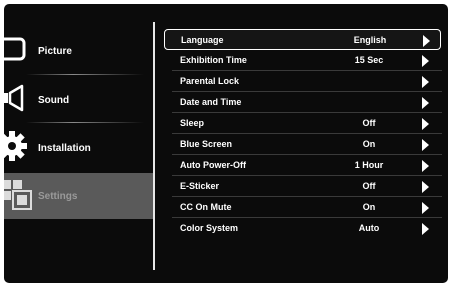 This screenshot has height=287, width=452. What do you see at coordinates (302, 207) in the screenshot?
I see `menu-row-cc-on-mute: CC On Mute On` at bounding box center [302, 207].